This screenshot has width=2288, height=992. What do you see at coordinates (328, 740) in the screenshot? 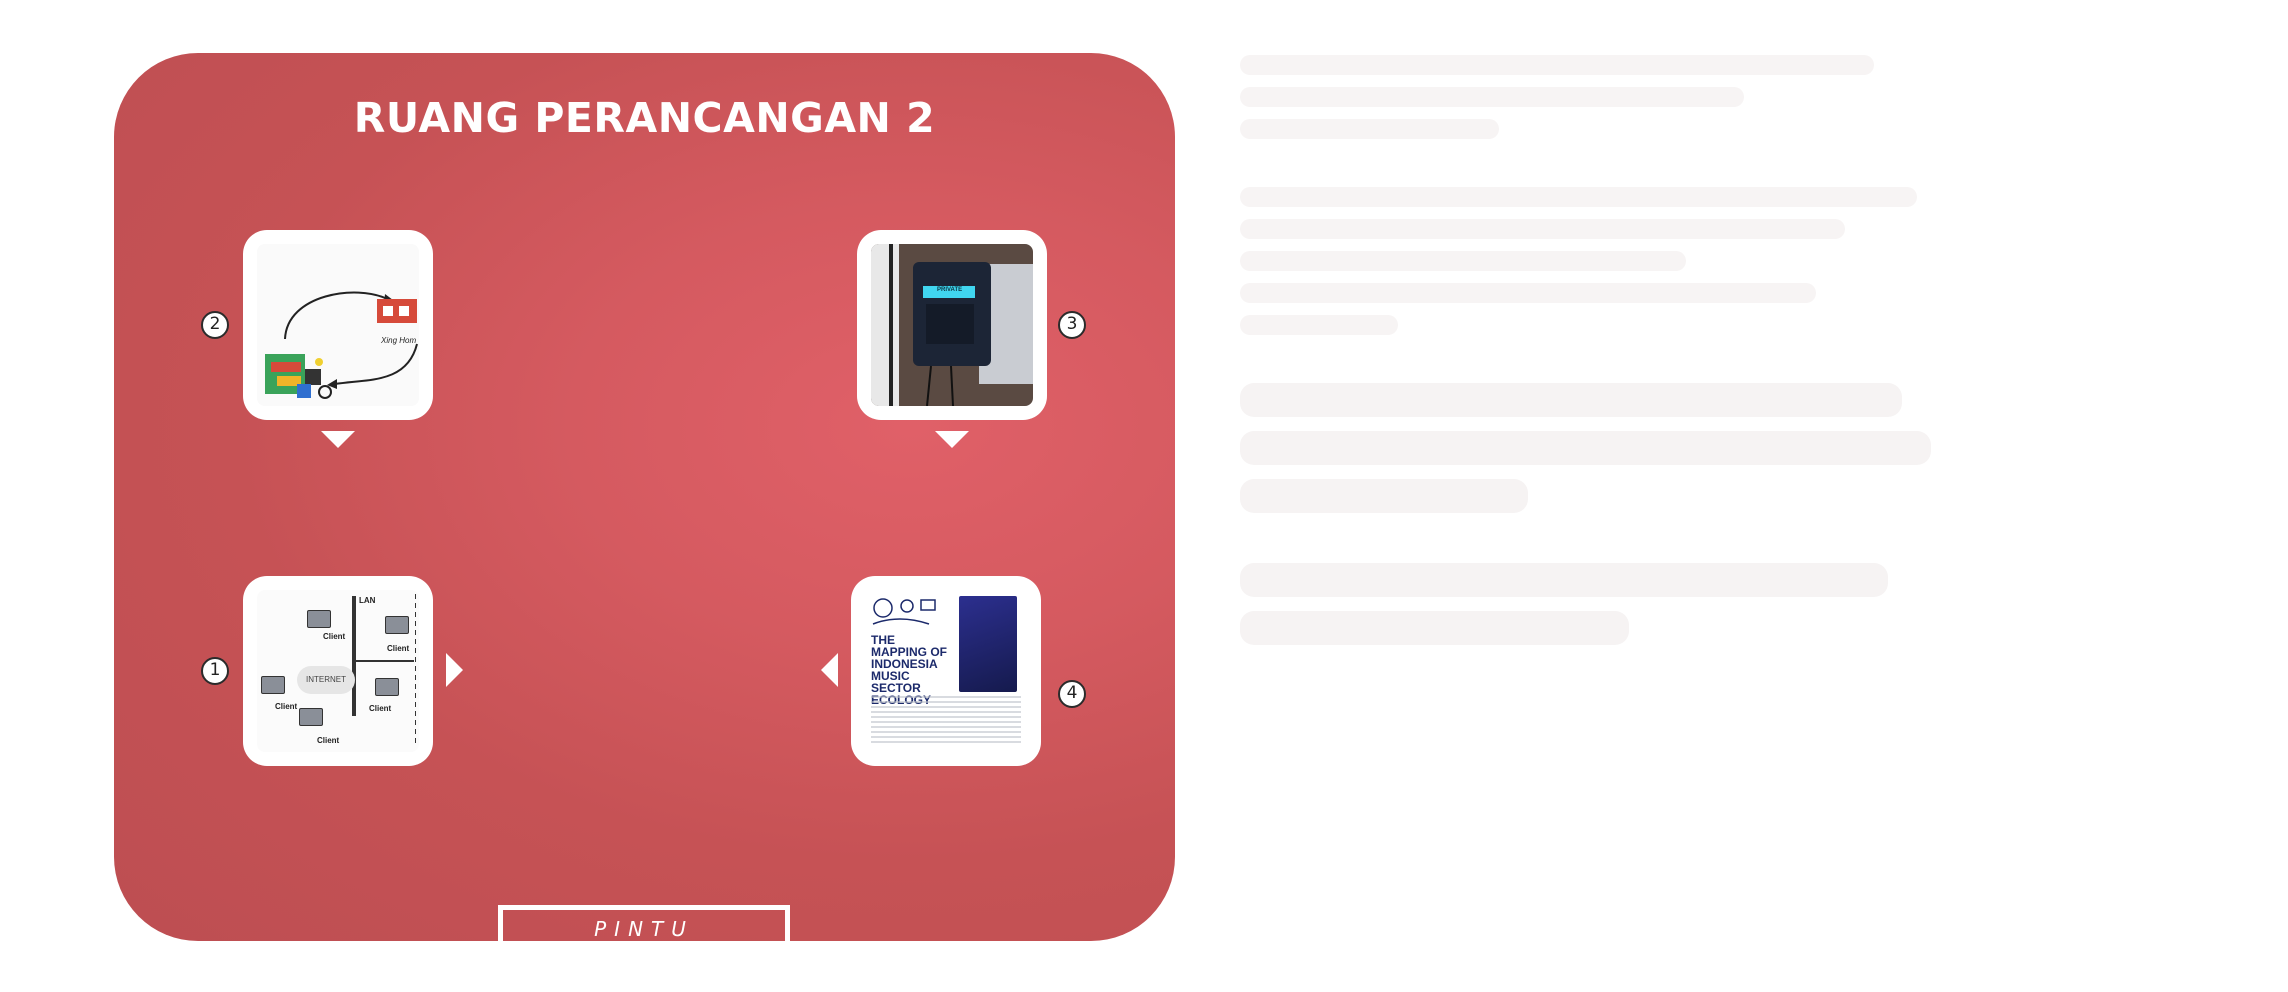
I see `client-label-5: Client` at bounding box center [328, 740].